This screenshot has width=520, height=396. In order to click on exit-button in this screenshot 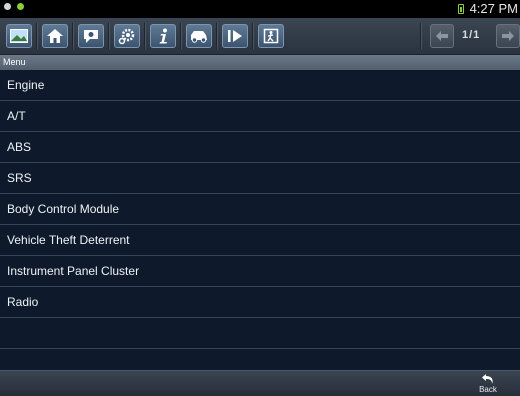, I will do `click(271, 36)`.